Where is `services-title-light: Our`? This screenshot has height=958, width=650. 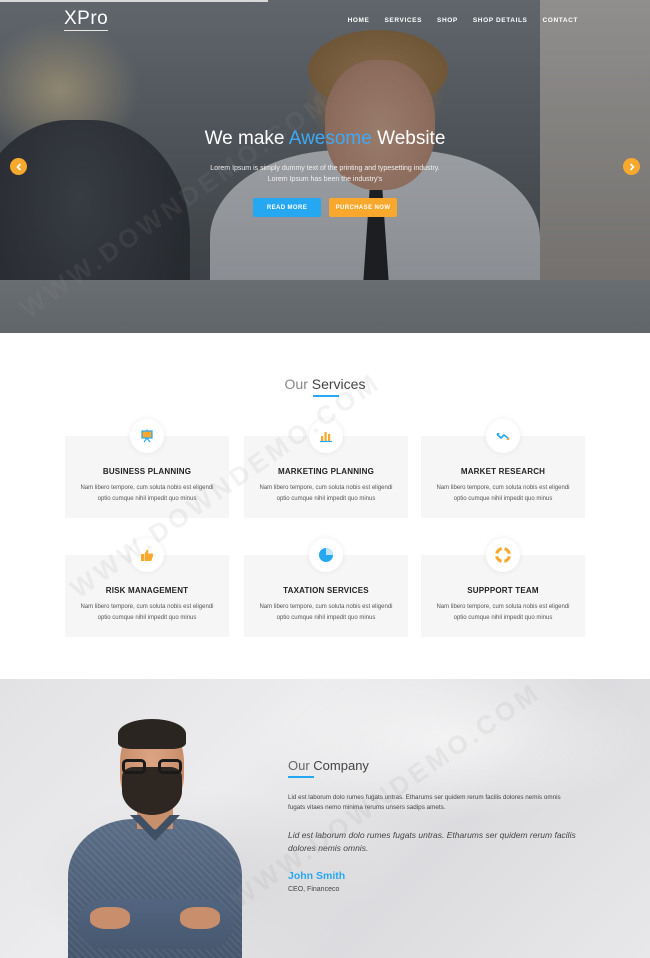 services-title-light: Our is located at coordinates (296, 384).